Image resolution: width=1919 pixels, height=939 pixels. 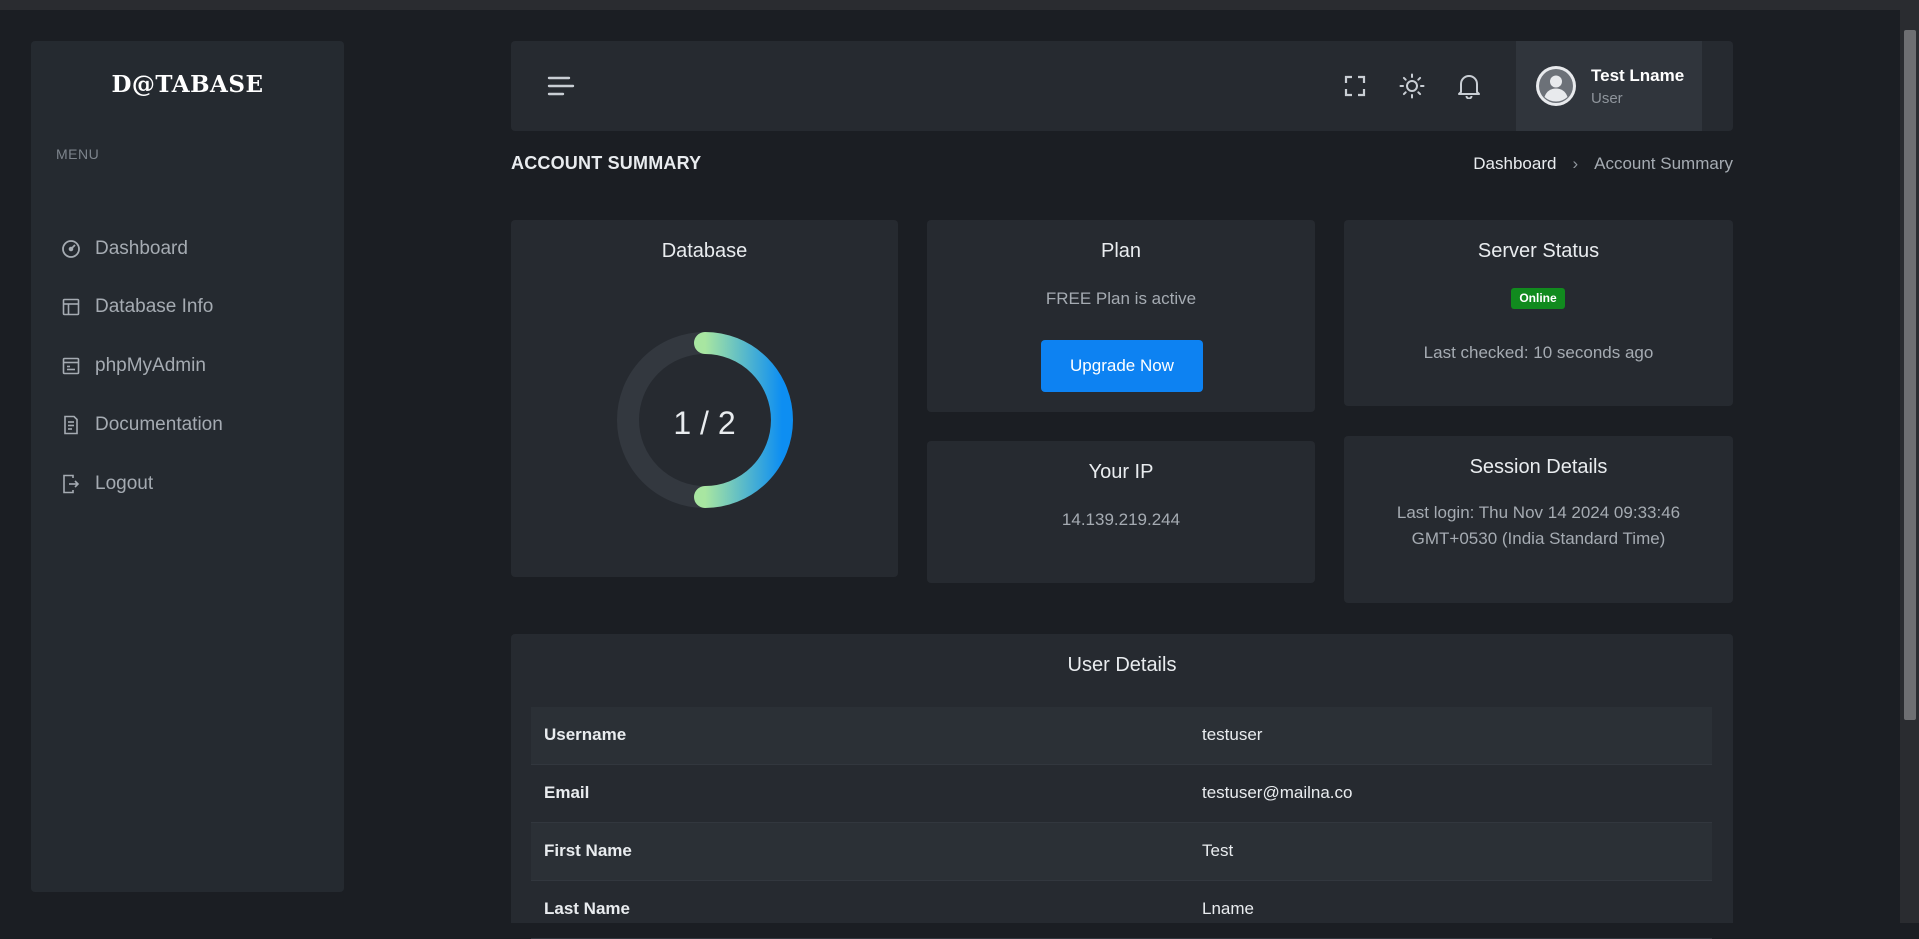 I want to click on dashboard-gauge-icon, so click(x=71, y=249).